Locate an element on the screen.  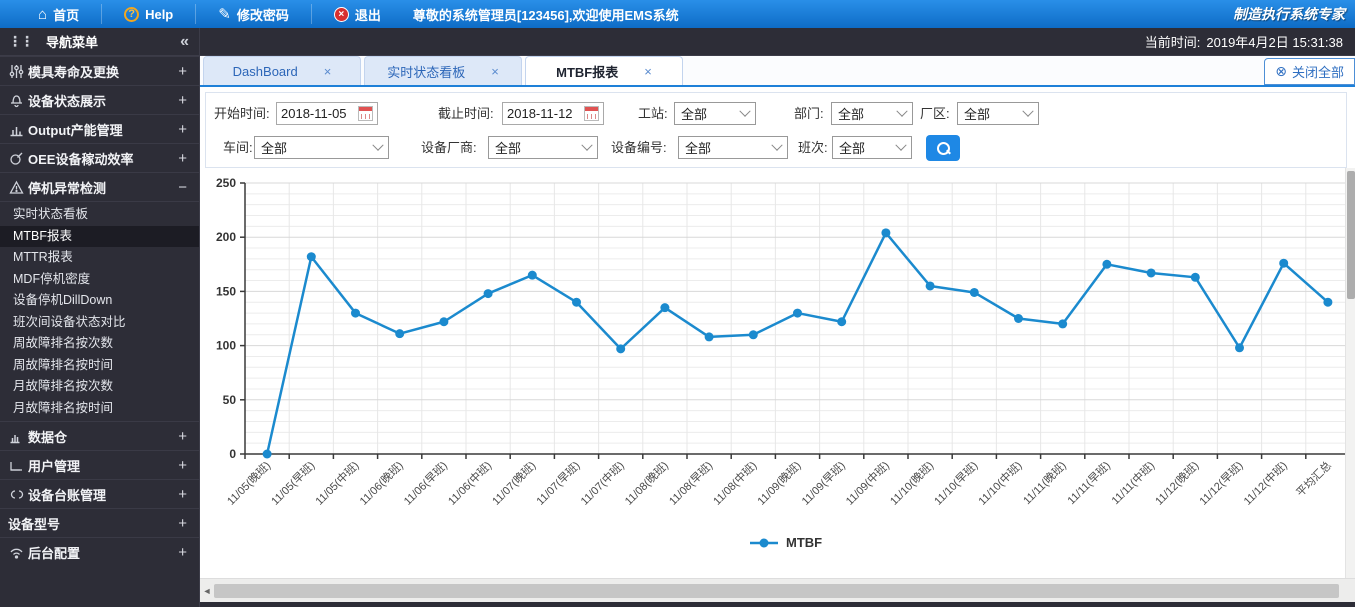
close-all-label: 关闭全部 is located at coordinates (1317, 72).